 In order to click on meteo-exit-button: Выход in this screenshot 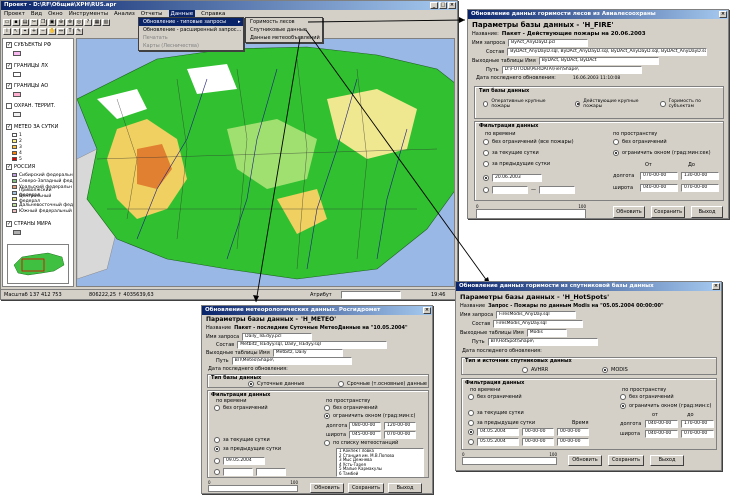, I will do `click(405, 488)`.